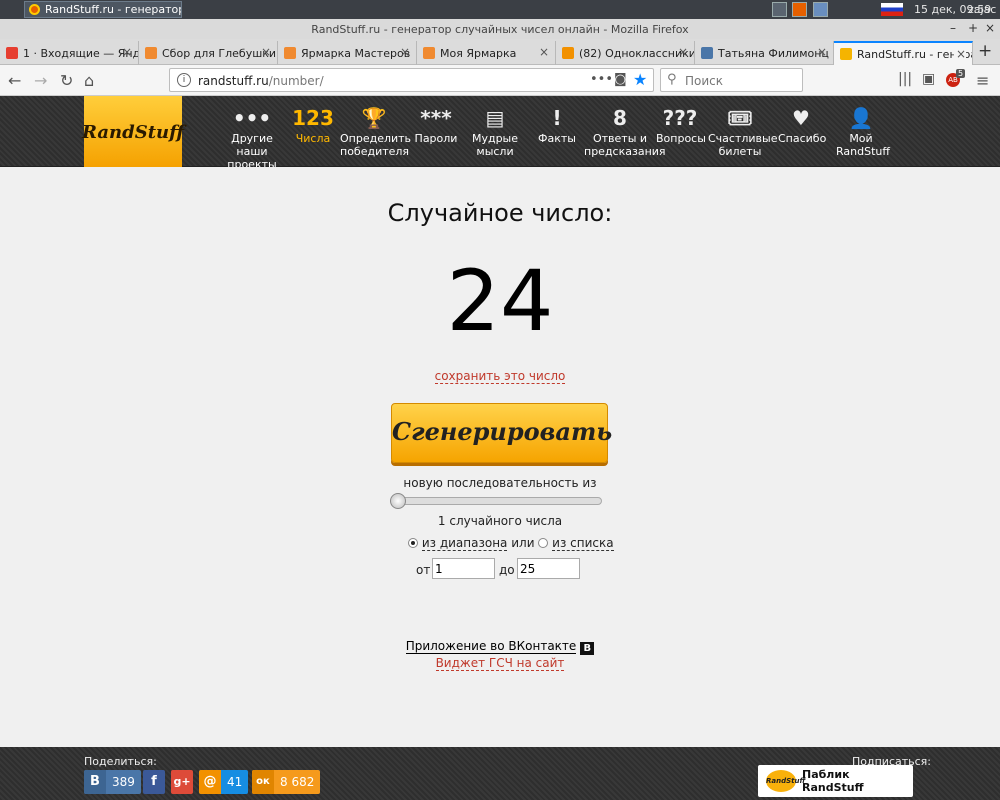  I want to click on vk-favicon-icon, so click(707, 53).